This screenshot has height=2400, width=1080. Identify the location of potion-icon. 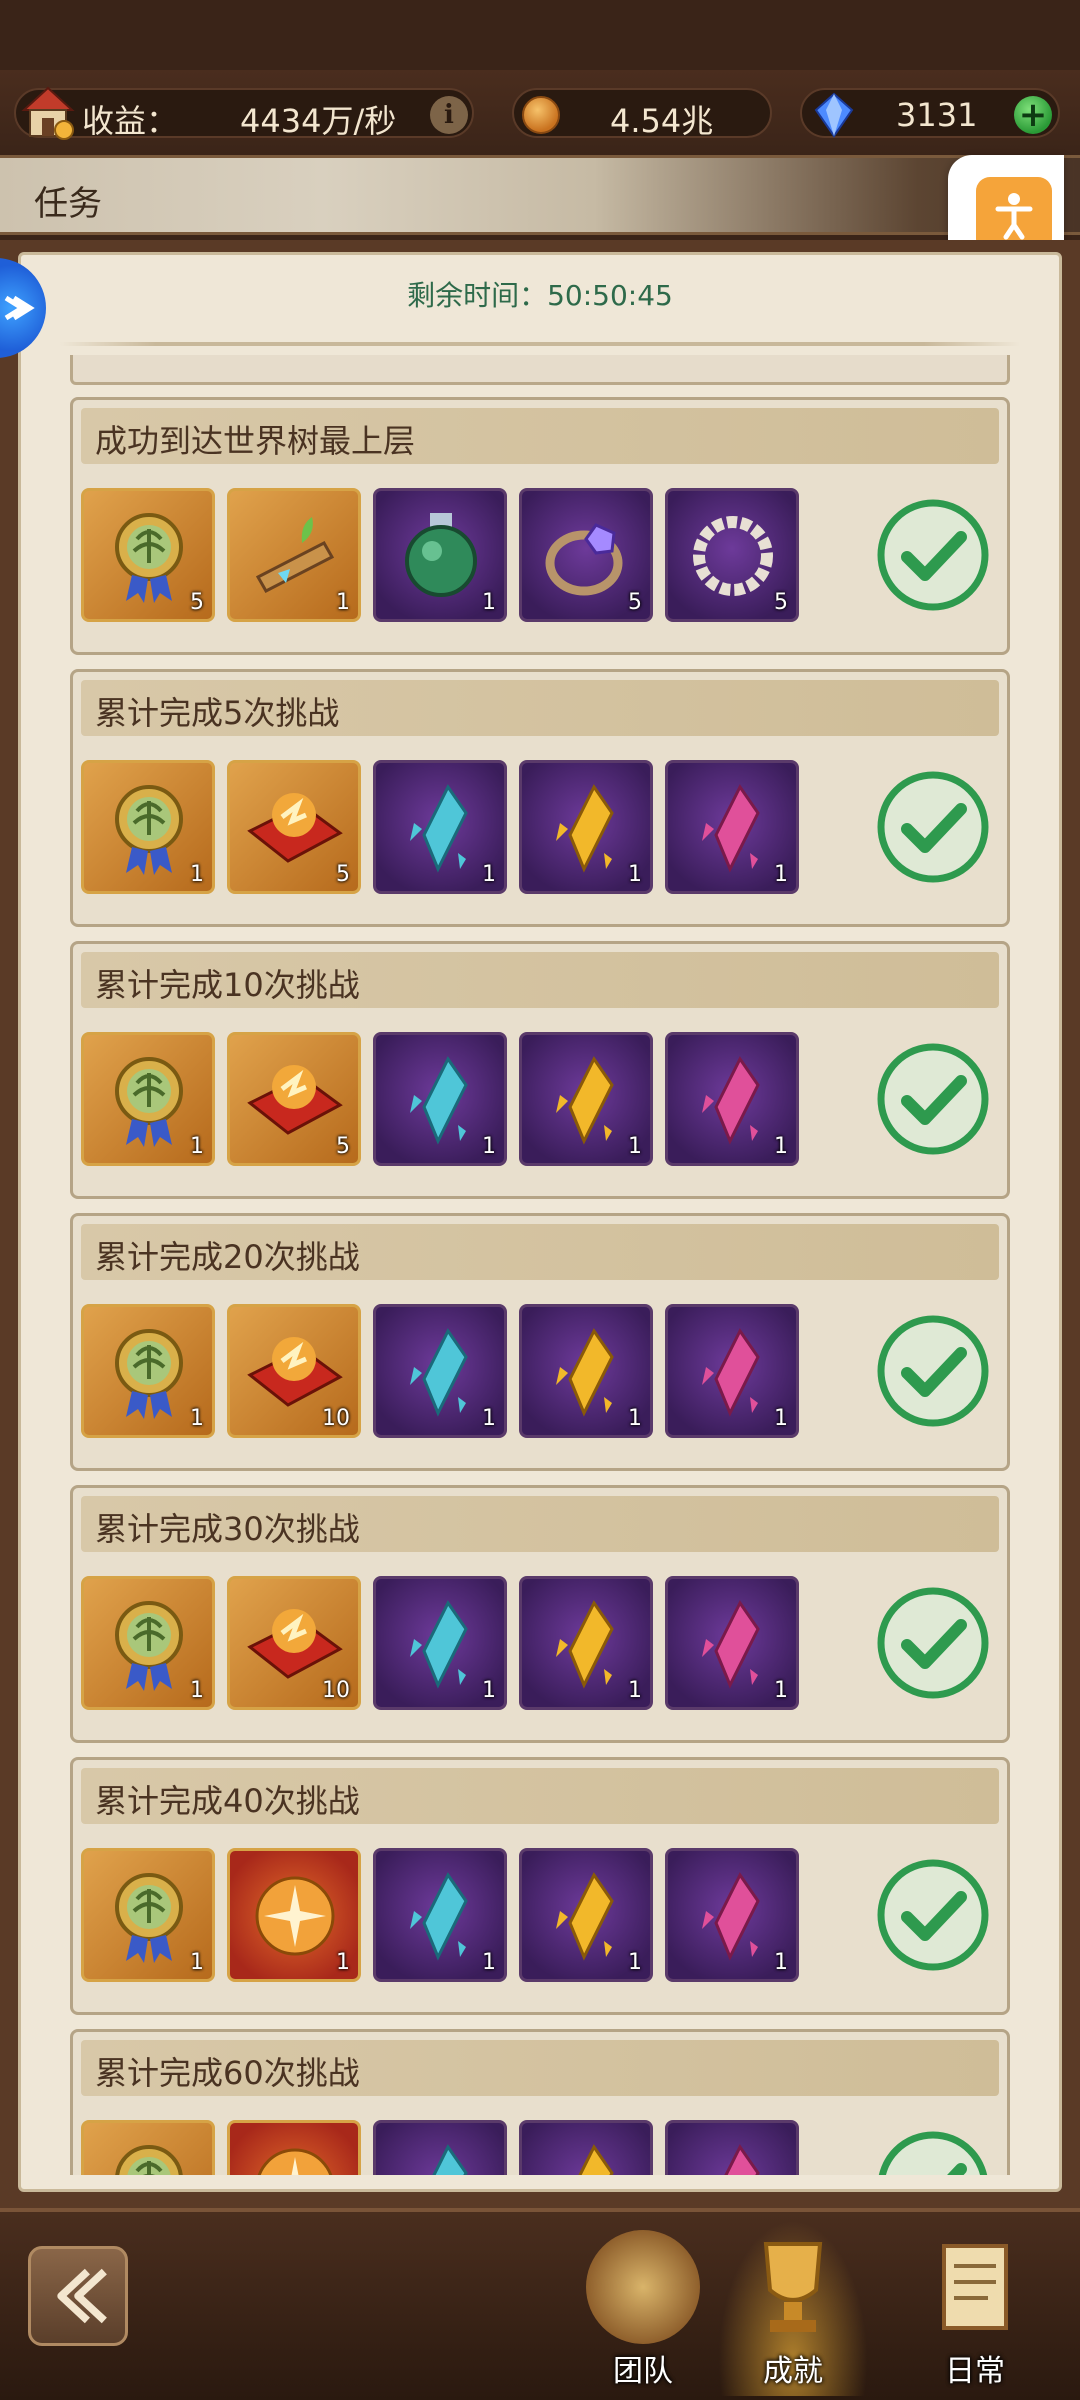
(441, 555).